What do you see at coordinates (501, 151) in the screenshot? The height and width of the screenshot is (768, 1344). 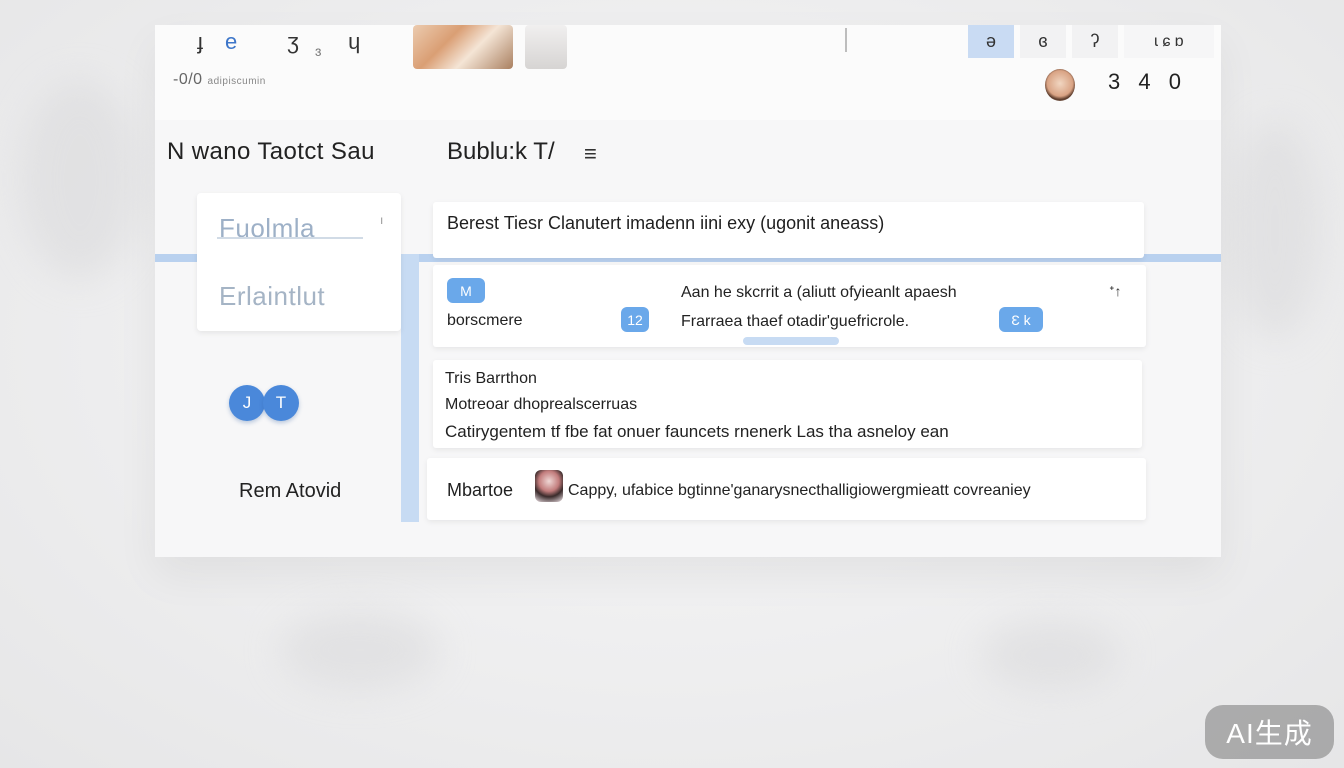 I see `section-title: Bublu:k T/` at bounding box center [501, 151].